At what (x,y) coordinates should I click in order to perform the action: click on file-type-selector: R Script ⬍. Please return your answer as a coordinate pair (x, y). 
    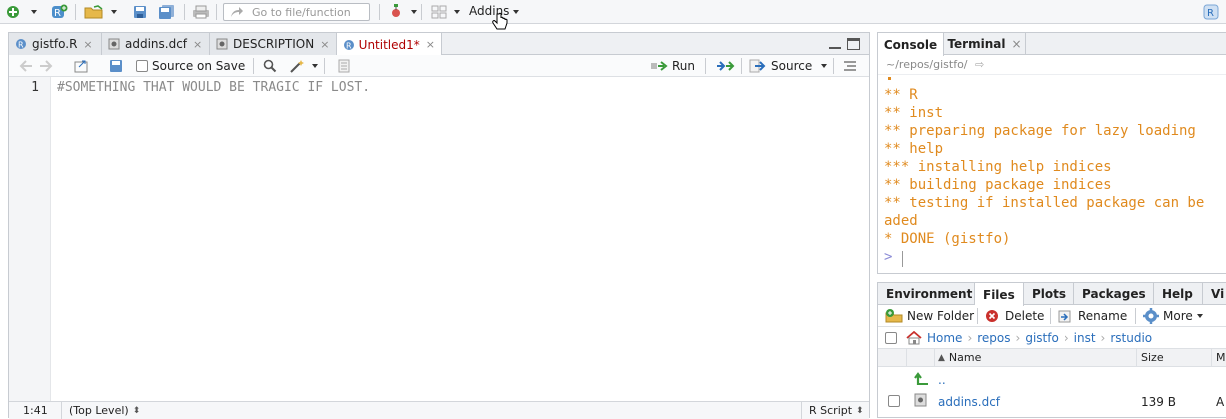
    Looking at the image, I should click on (836, 410).